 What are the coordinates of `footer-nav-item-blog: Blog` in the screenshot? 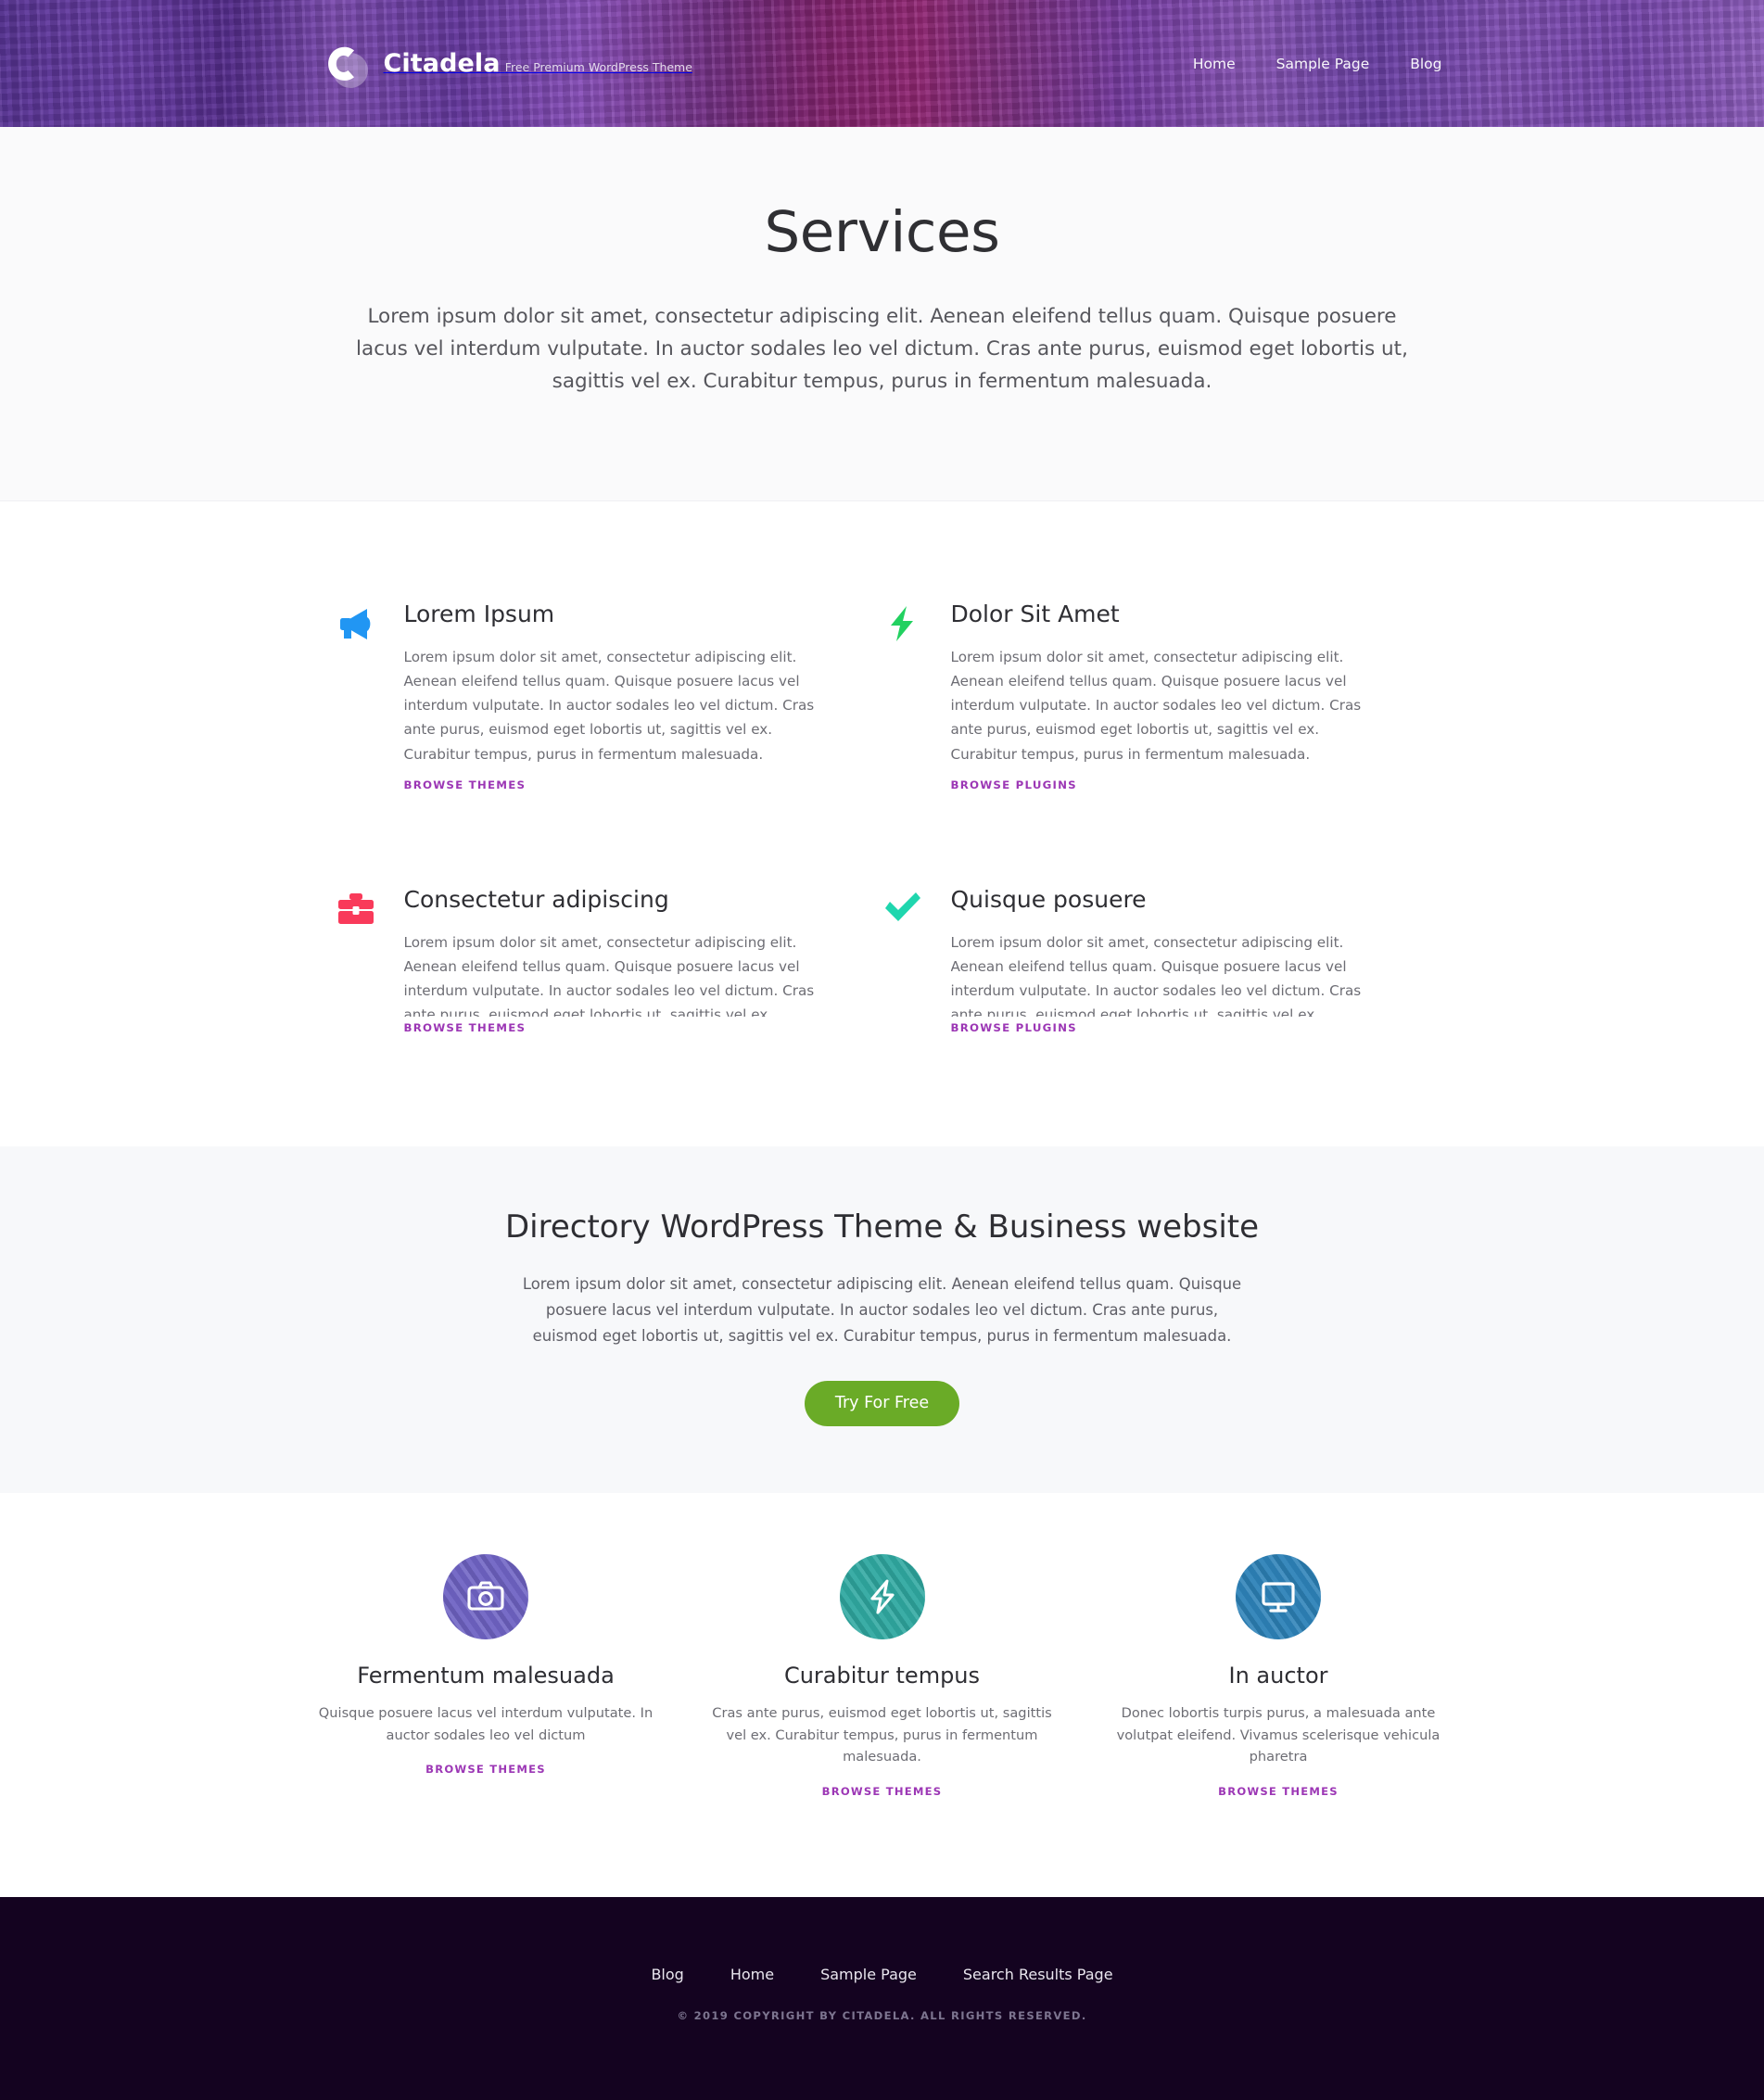 It's located at (667, 1974).